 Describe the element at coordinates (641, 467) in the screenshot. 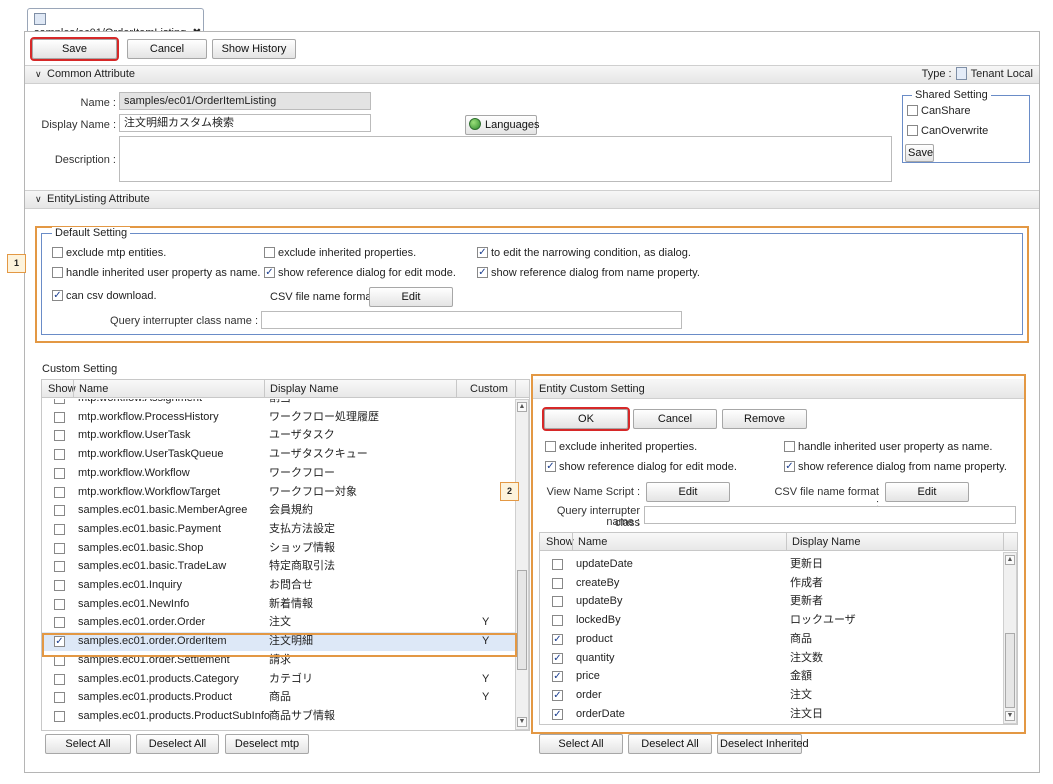

I see `ec-show-ref-dialog-option: show reference dialog for edit mode.` at that location.